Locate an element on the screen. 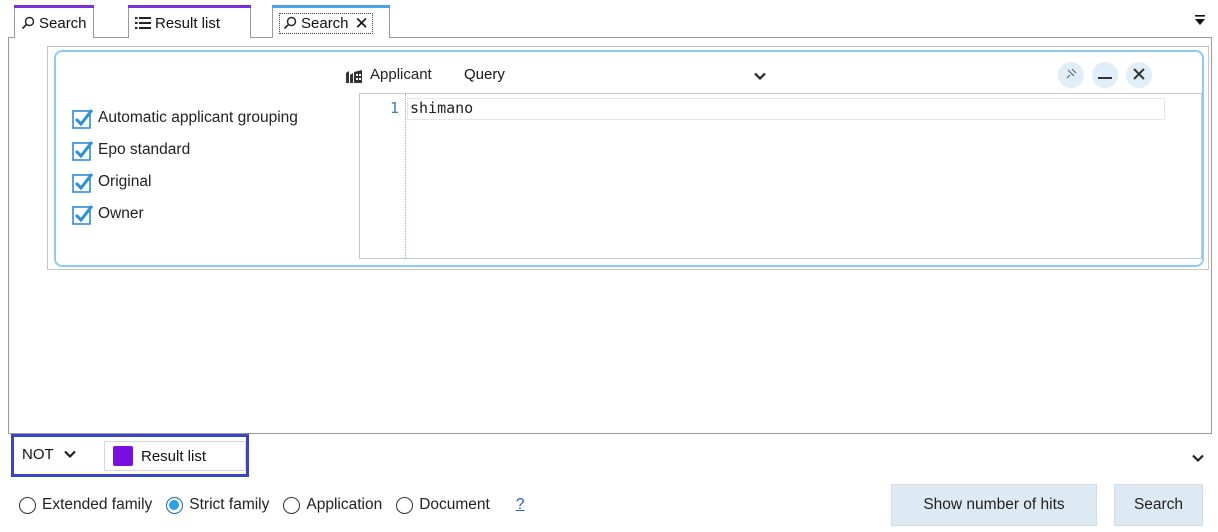  tab-search-active: Search ✕ is located at coordinates (331, 21).